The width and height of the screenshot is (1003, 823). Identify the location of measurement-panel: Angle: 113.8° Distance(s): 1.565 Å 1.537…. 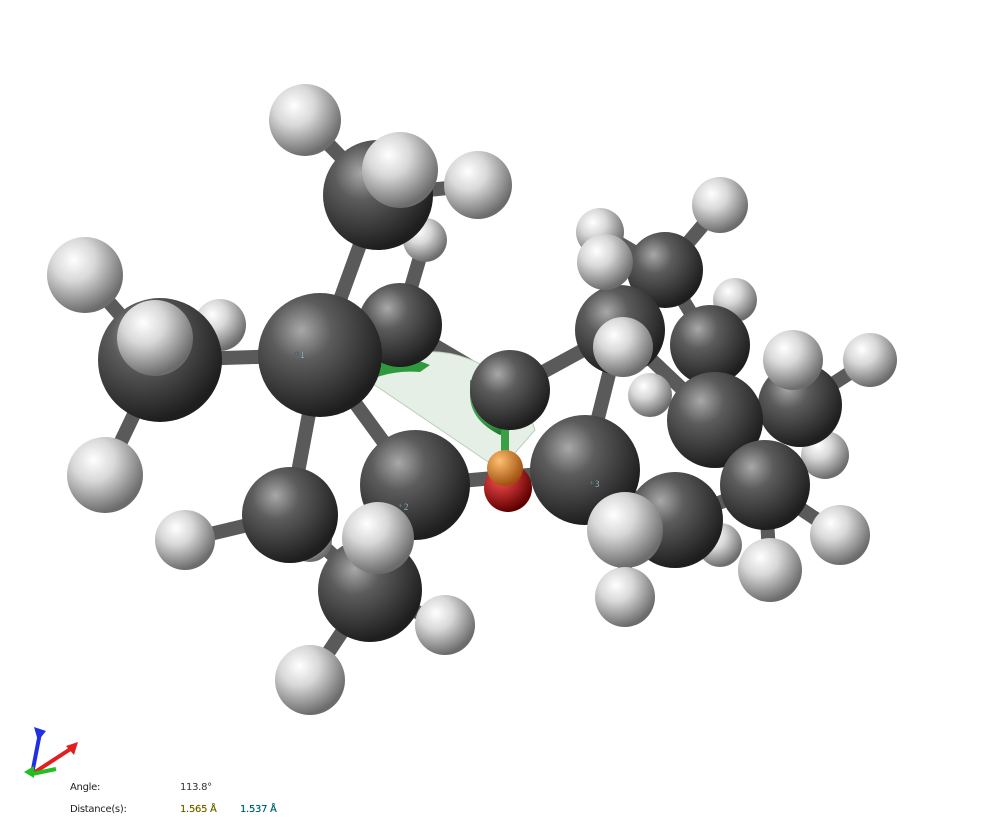
(200, 802).